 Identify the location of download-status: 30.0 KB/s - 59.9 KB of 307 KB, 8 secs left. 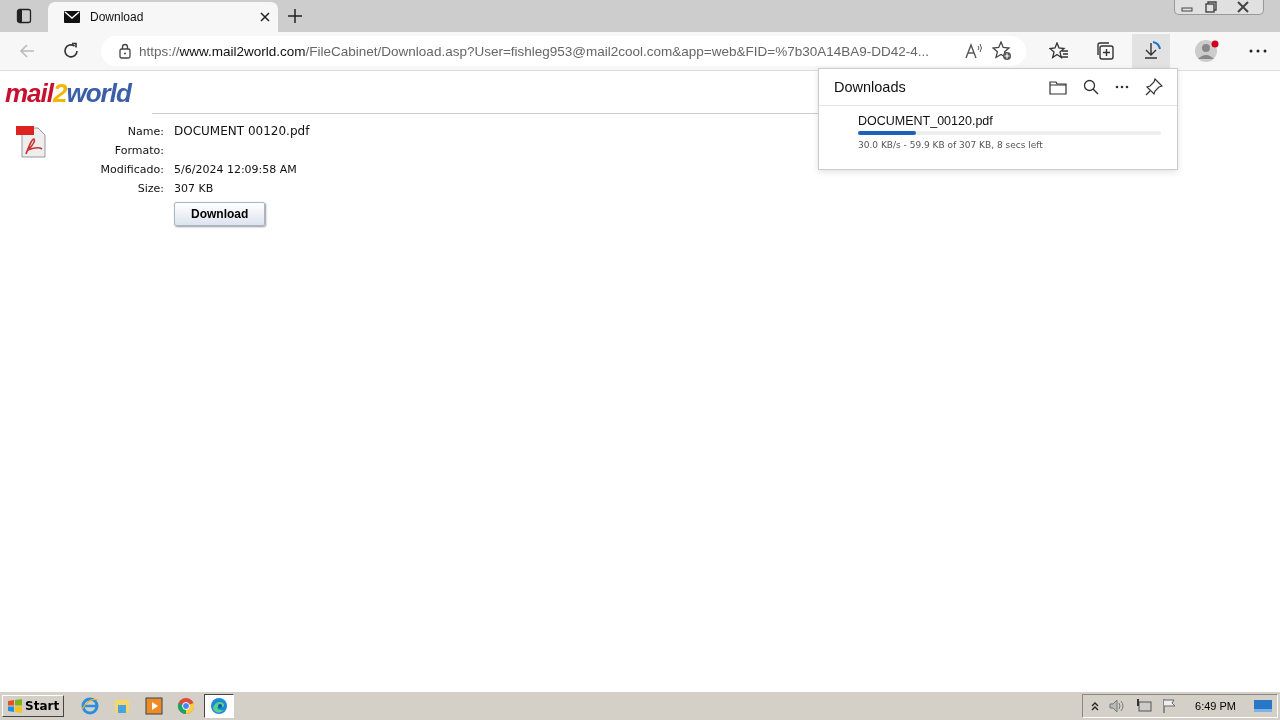
(950, 145).